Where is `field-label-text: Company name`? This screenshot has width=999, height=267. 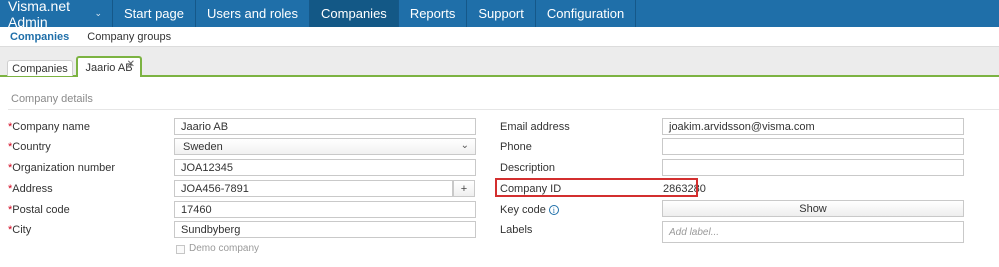
field-label-text: Company name is located at coordinates (51, 127).